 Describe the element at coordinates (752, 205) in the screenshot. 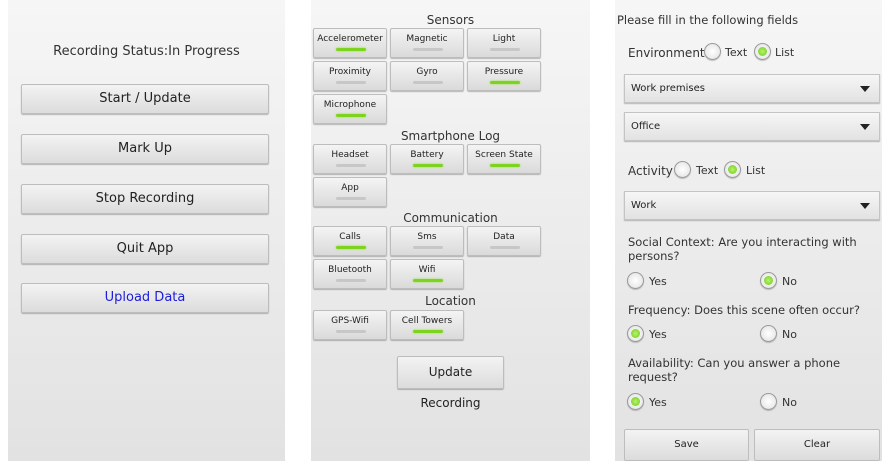

I see `activity-dropdown: Work` at that location.